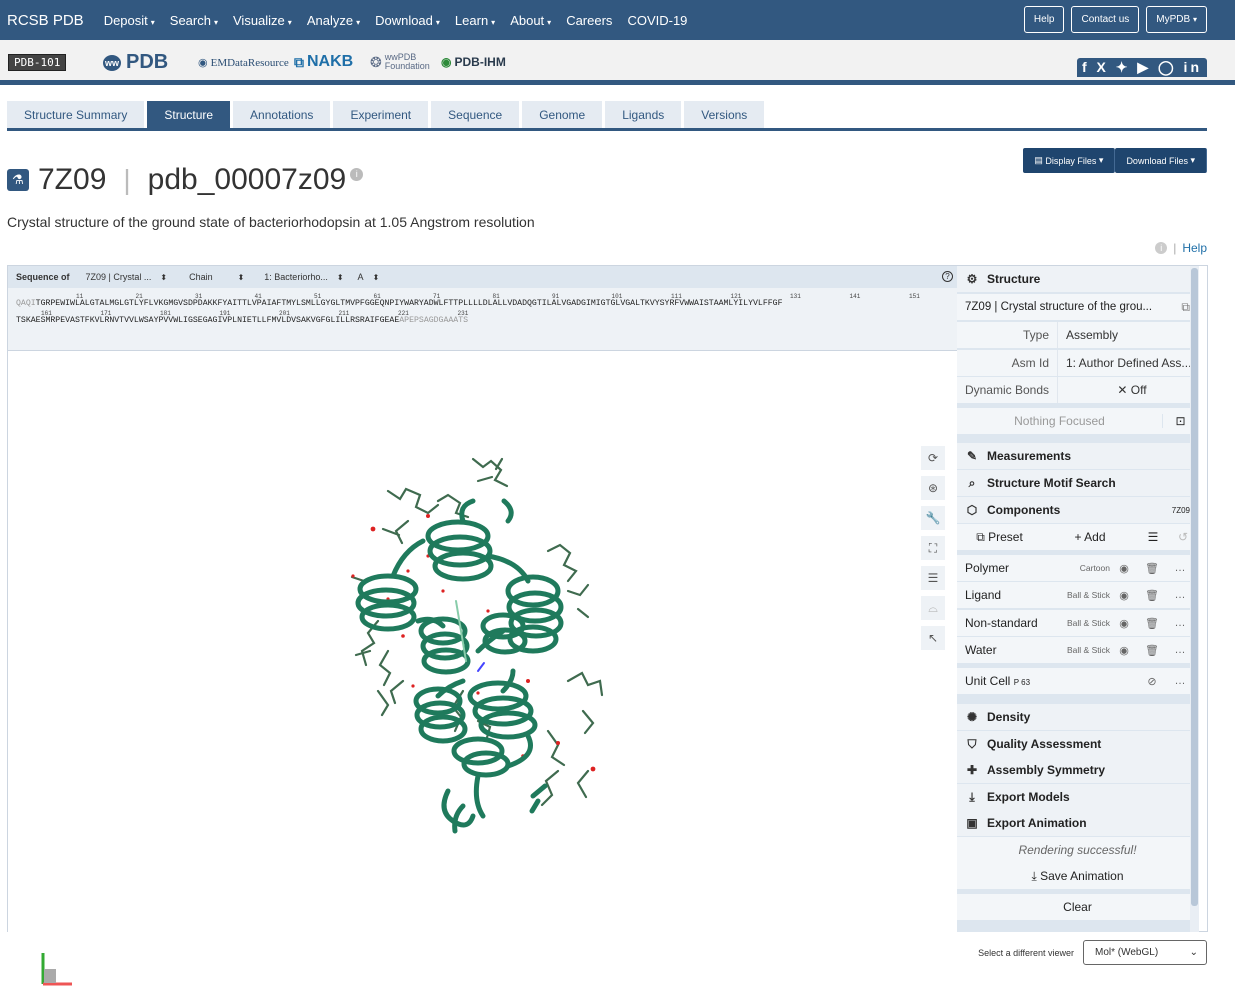 The width and height of the screenshot is (1235, 987). I want to click on viewer-select: Mol* (WebGL) ⌄, so click(1145, 952).